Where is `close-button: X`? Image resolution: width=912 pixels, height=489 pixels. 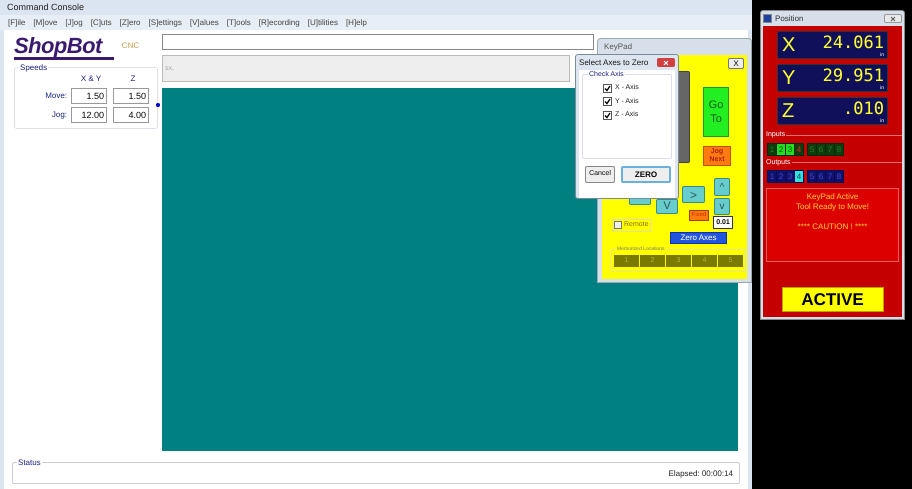
close-button: X is located at coordinates (736, 63).